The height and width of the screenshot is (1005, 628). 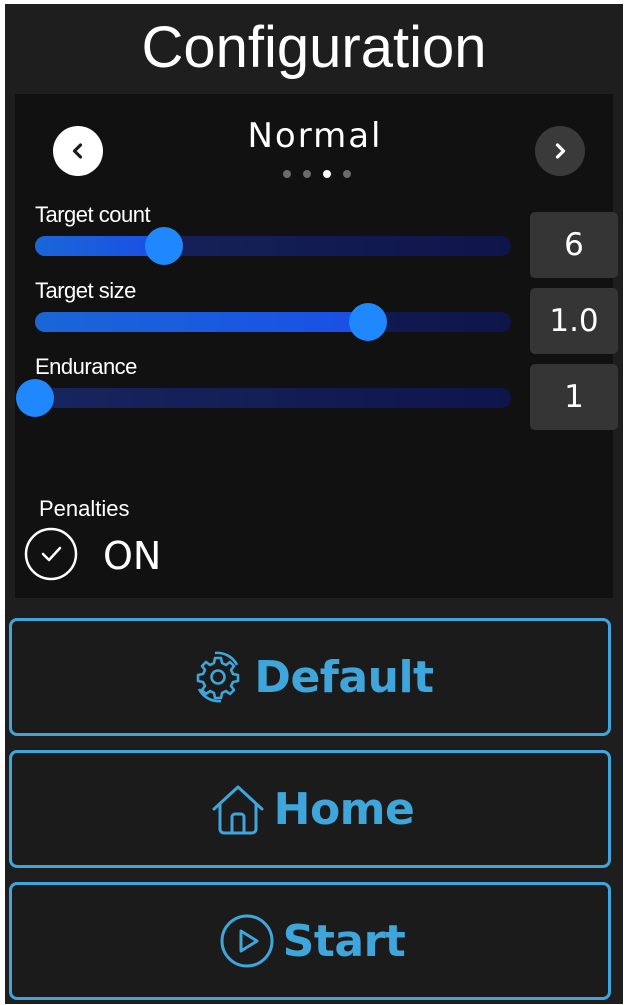 I want to click on preset-name: Normal, so click(x=315, y=136).